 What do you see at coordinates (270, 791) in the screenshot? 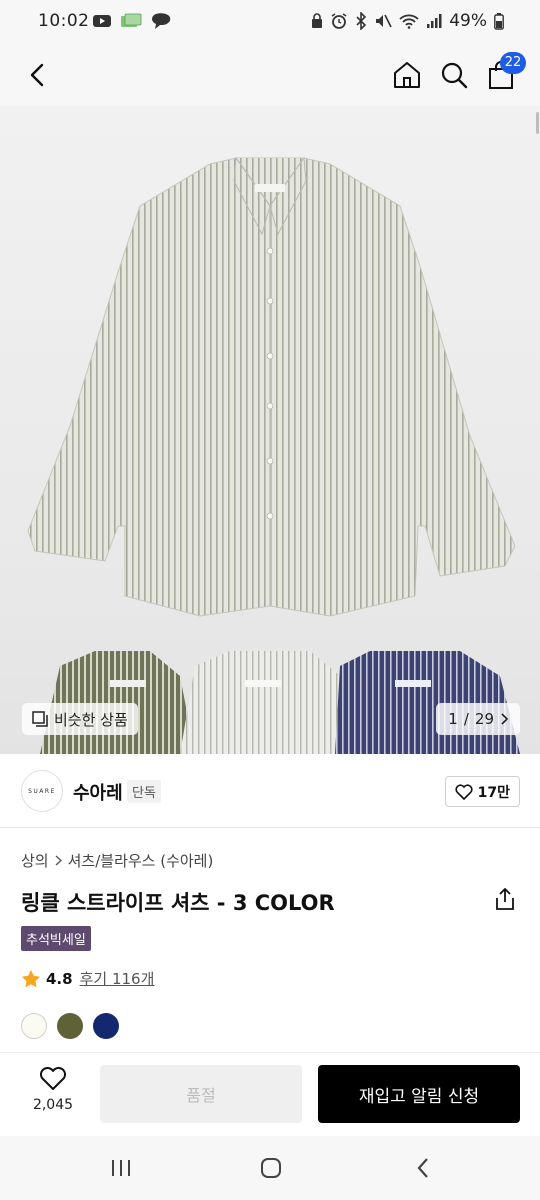
I see `brand-row: SUARE 수아레 단독 17만` at bounding box center [270, 791].